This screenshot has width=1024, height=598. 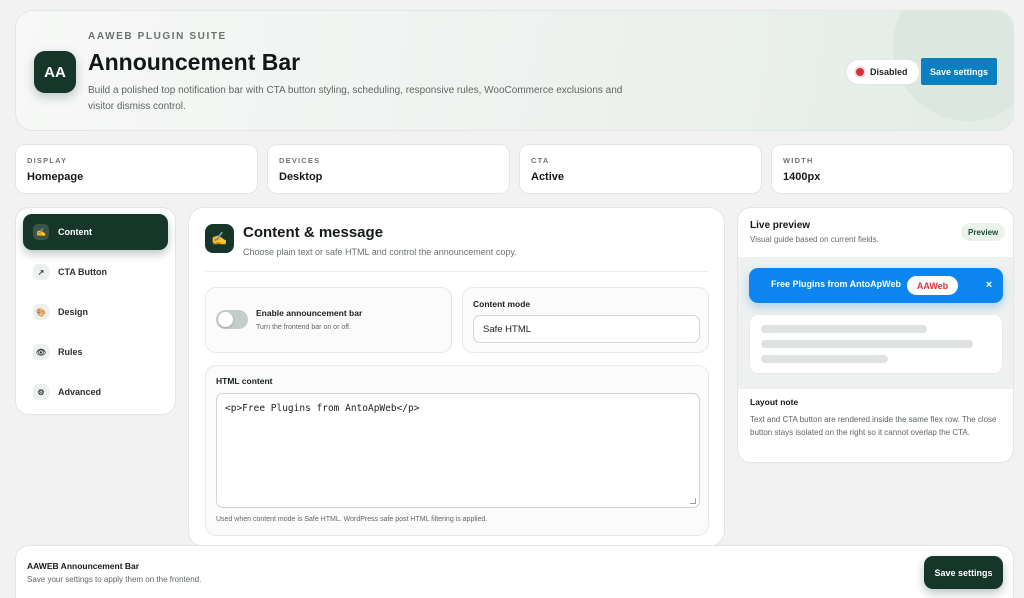 What do you see at coordinates (774, 402) in the screenshot?
I see `layout-note-title: Layout note` at bounding box center [774, 402].